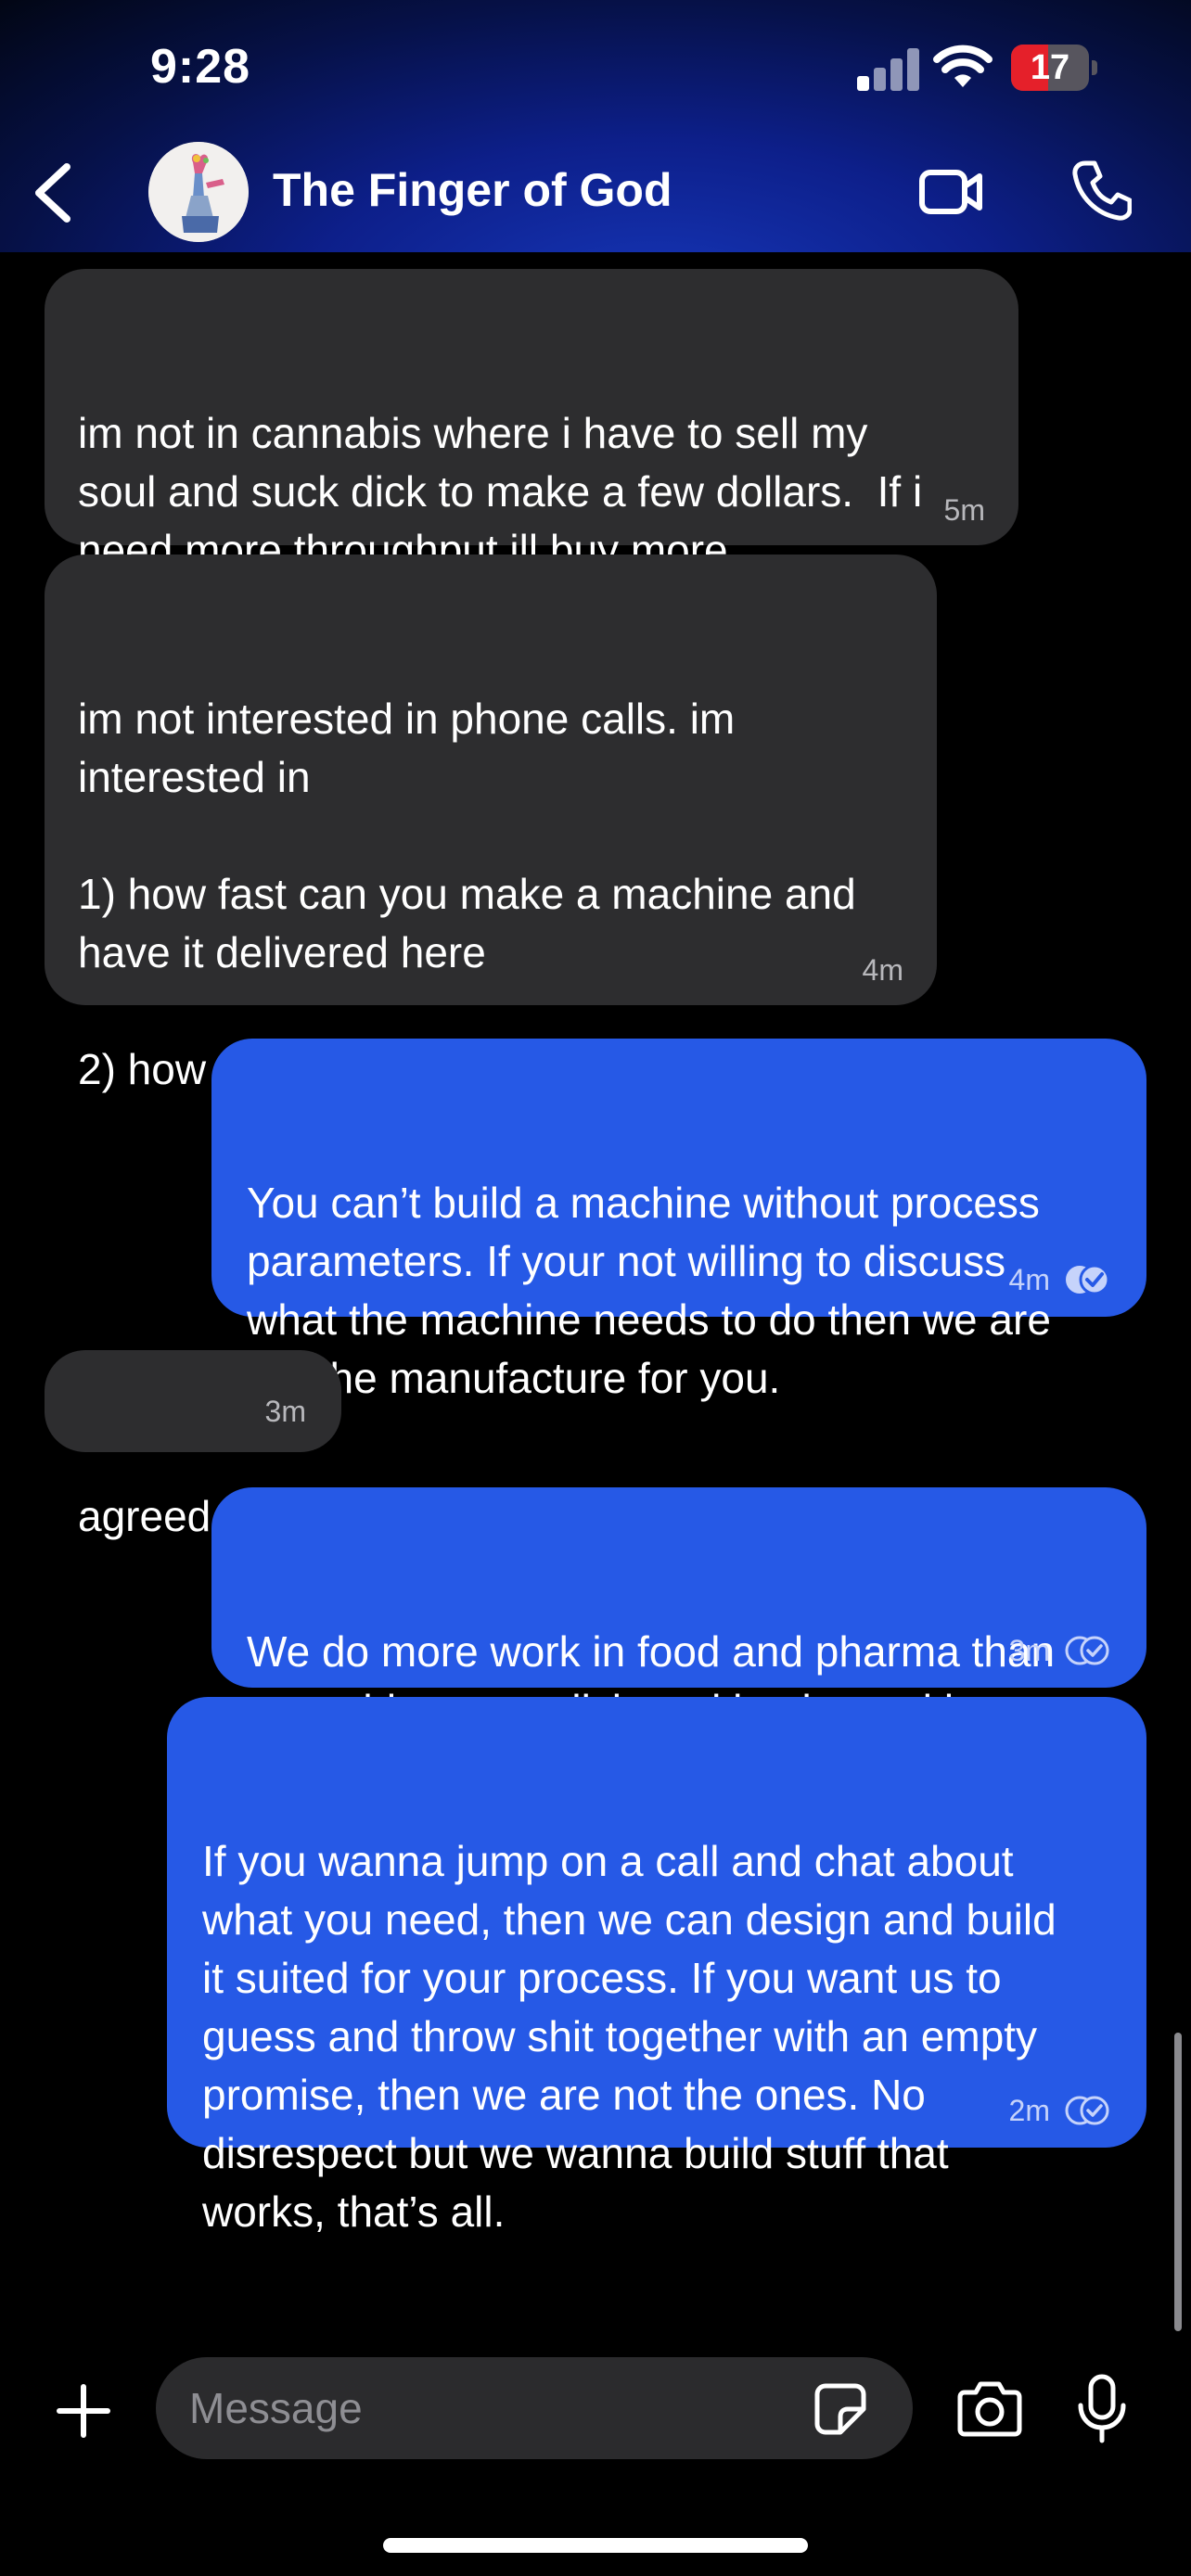 This screenshot has width=1191, height=2576. I want to click on video-camera-icon, so click(951, 192).